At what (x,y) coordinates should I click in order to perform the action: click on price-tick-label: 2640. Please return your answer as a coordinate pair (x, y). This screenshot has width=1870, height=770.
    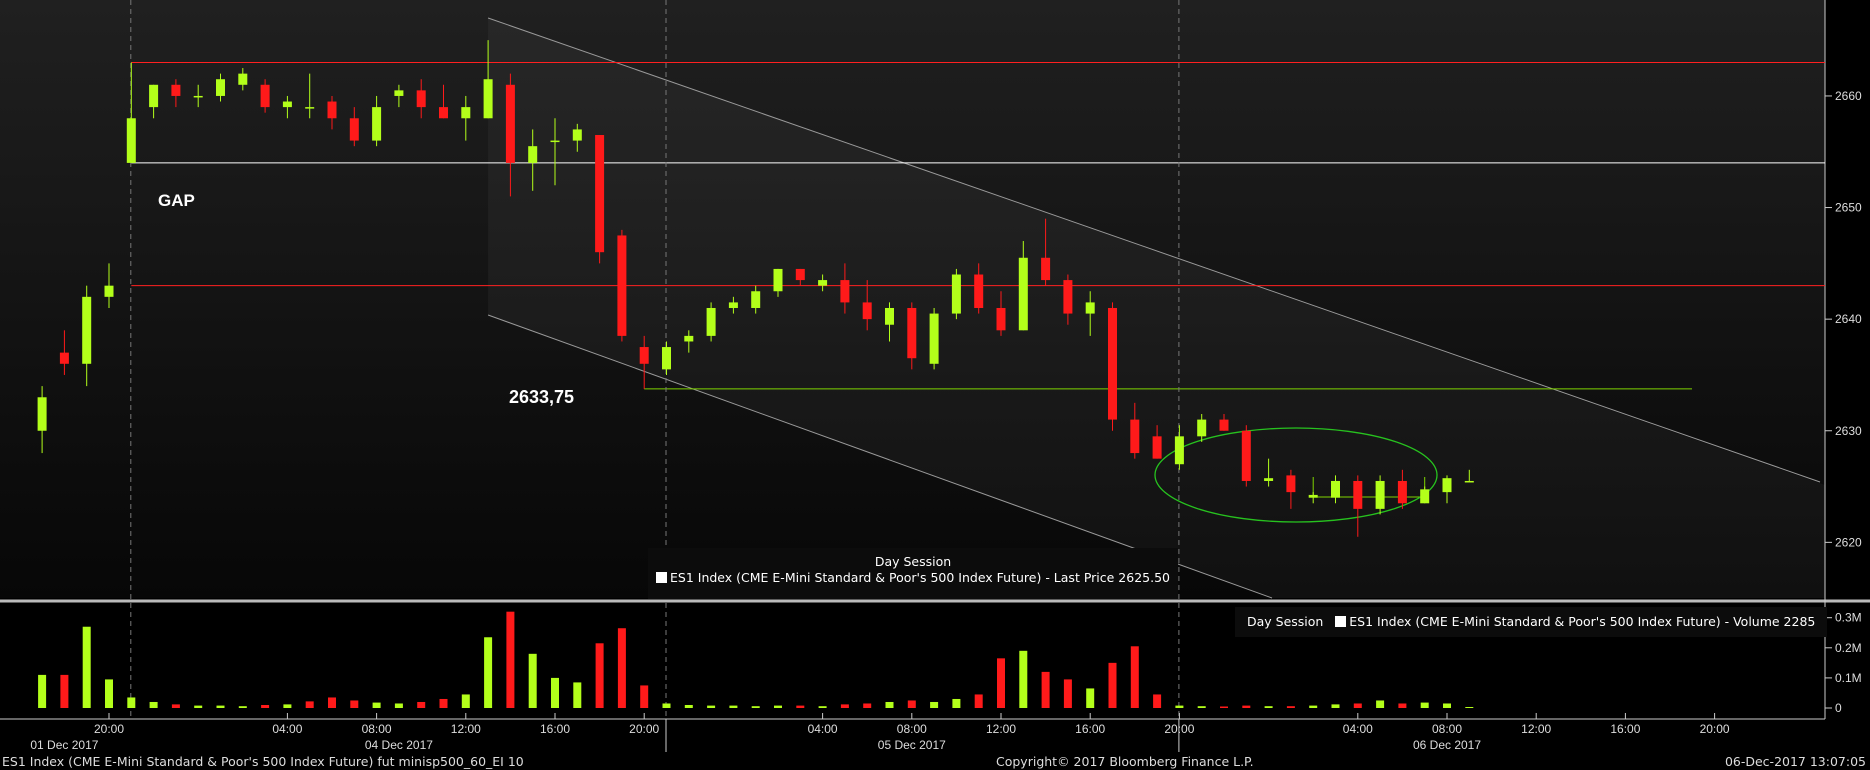
    Looking at the image, I should click on (1848, 319).